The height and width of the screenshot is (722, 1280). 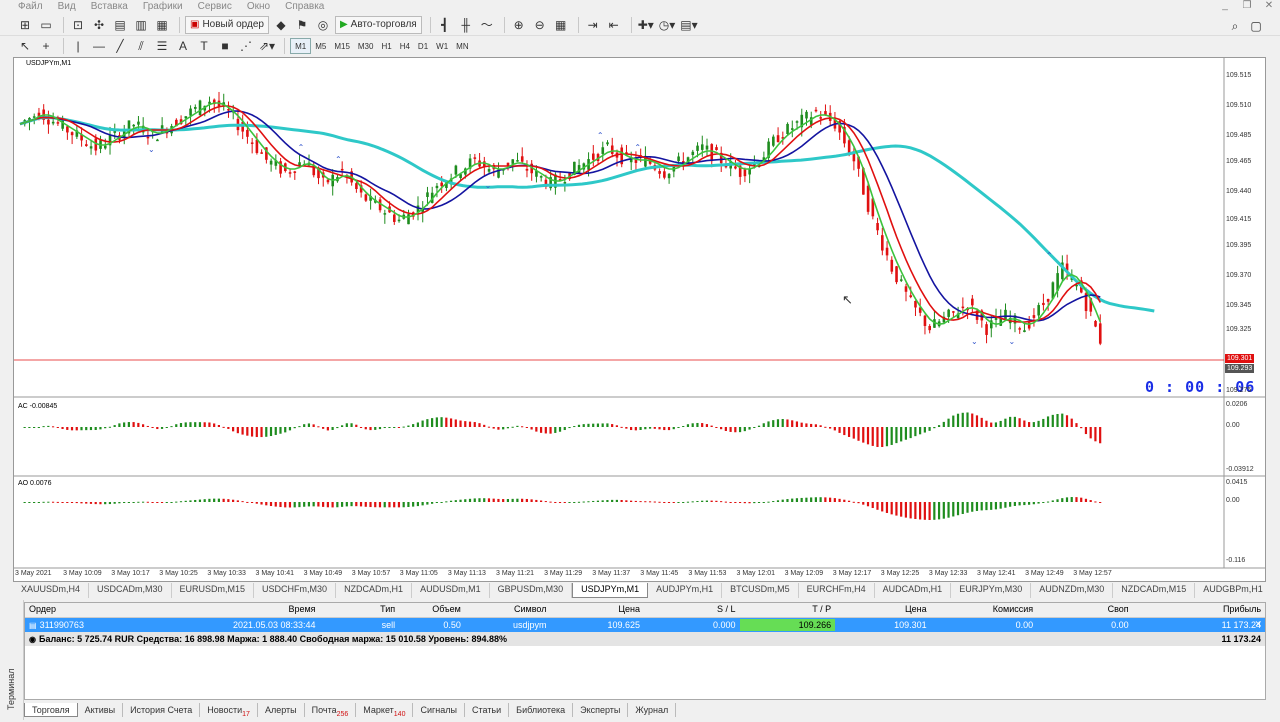 I want to click on timeframe-m5: M5, so click(x=320, y=46).